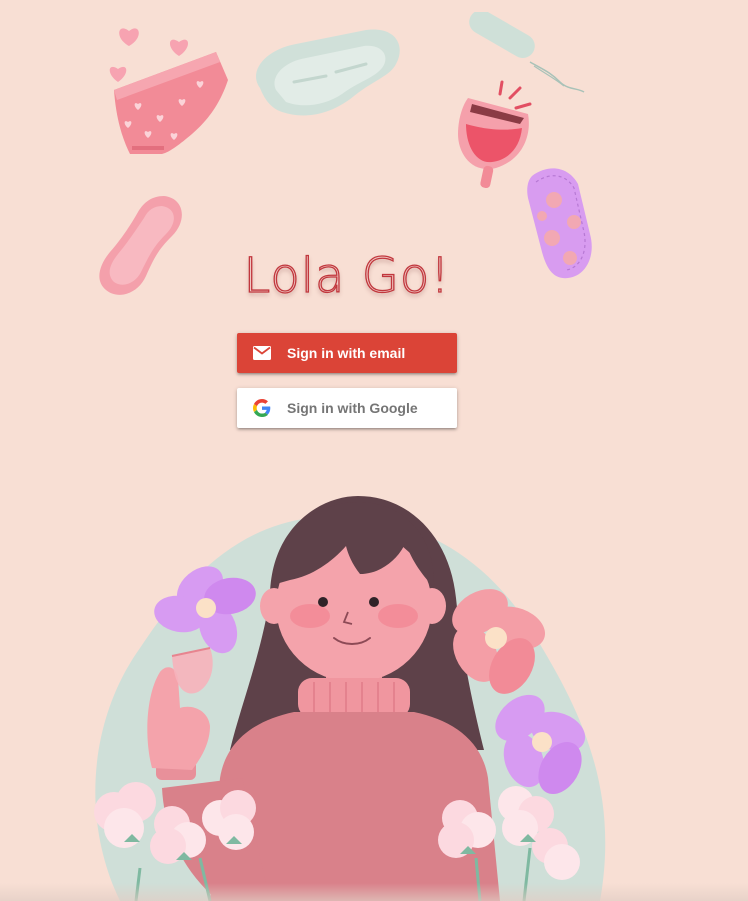  What do you see at coordinates (171, 103) in the screenshot?
I see `period-underwear-icon` at bounding box center [171, 103].